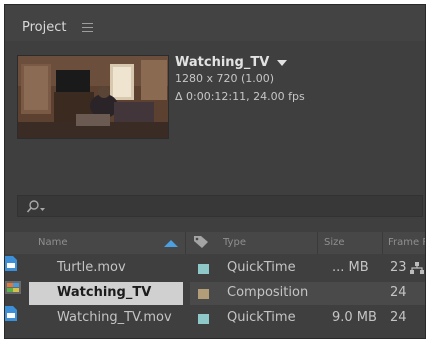 The height and width of the screenshot is (343, 430). I want to click on label-tag-icon, so click(201, 242).